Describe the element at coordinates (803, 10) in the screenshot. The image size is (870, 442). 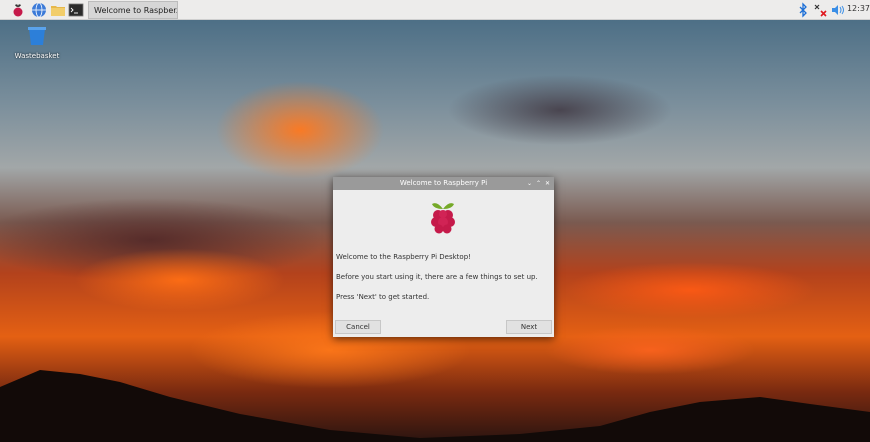
I see `bluetooth-icon` at that location.